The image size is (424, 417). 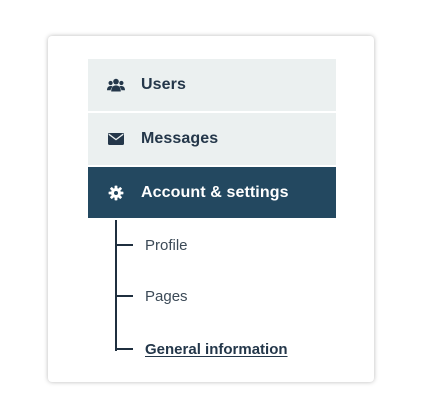 I want to click on submenu-item-general-information: General information, so click(x=201, y=349).